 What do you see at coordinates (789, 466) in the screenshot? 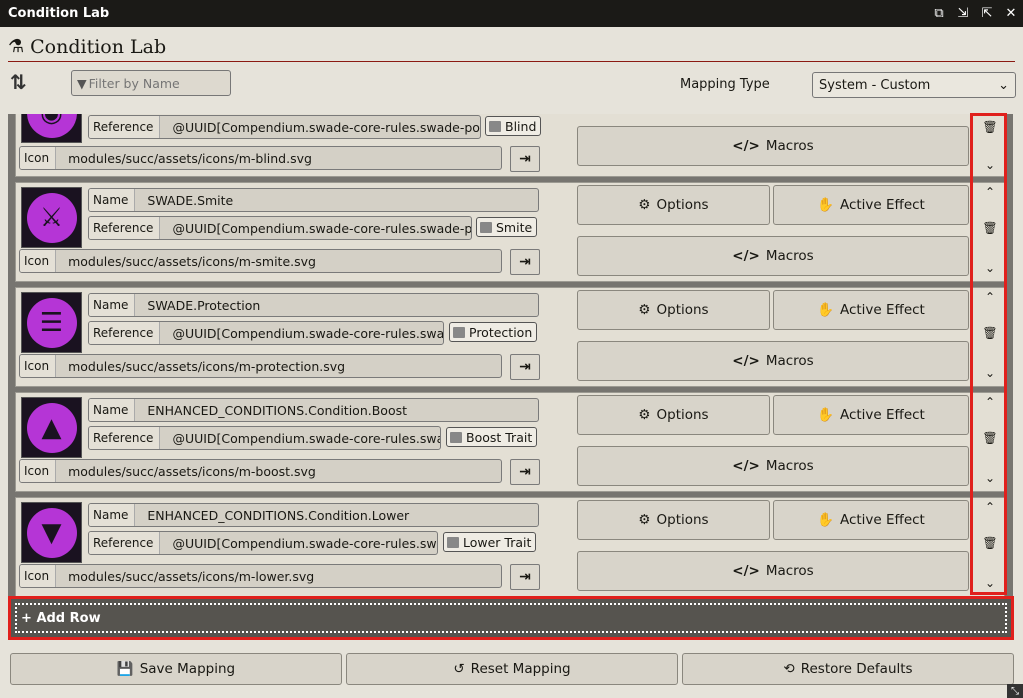
I see `macros-label: Macros` at bounding box center [789, 466].